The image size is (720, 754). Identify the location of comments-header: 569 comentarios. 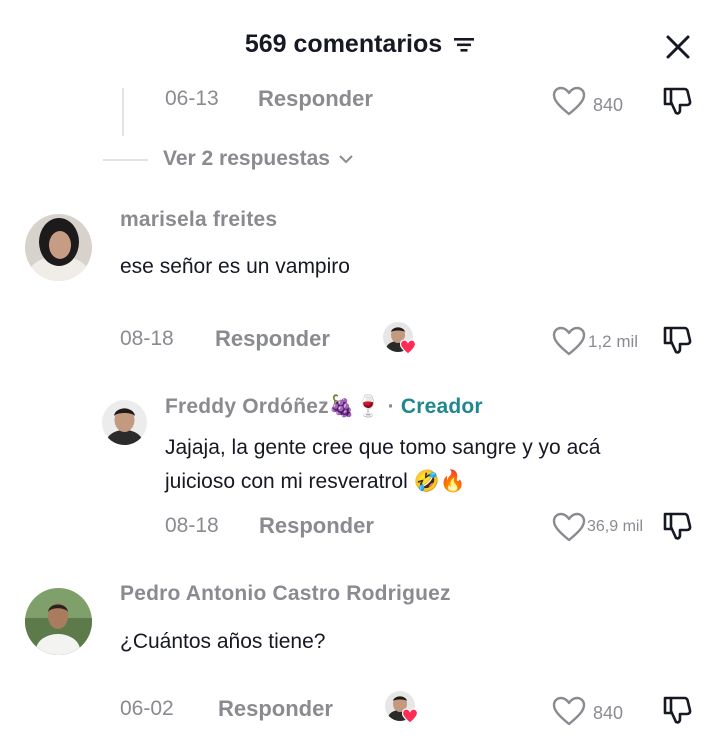
(360, 44).